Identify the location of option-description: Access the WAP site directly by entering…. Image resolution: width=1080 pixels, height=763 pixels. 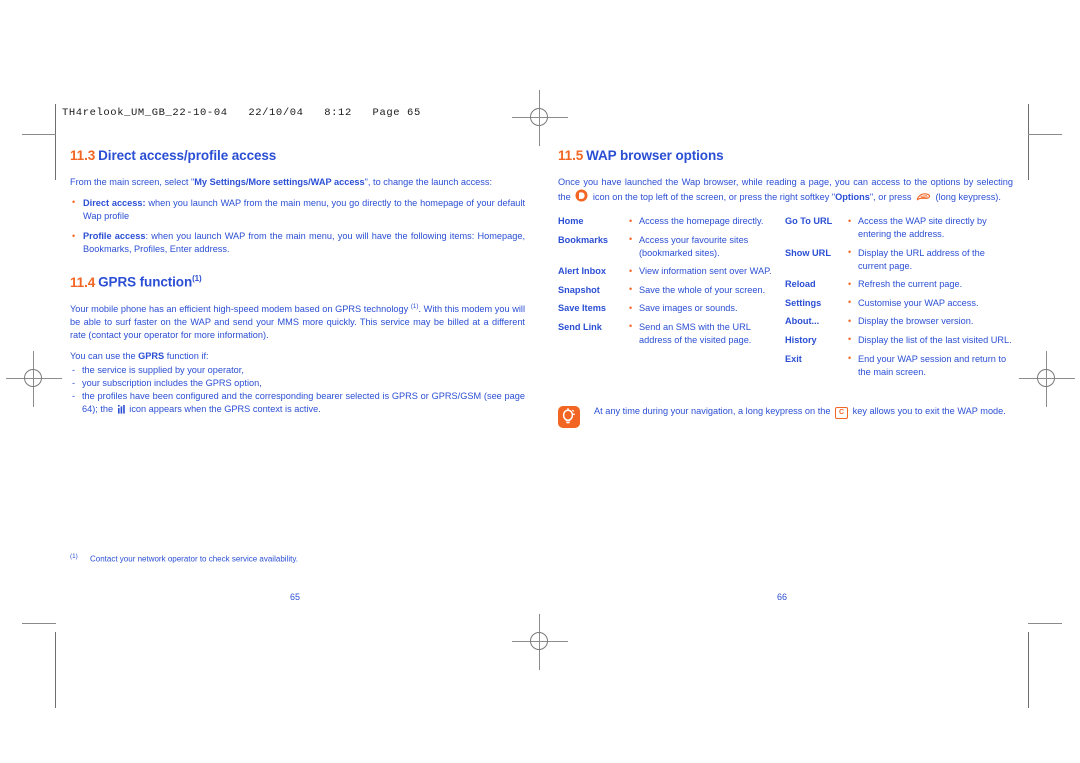
(929, 227).